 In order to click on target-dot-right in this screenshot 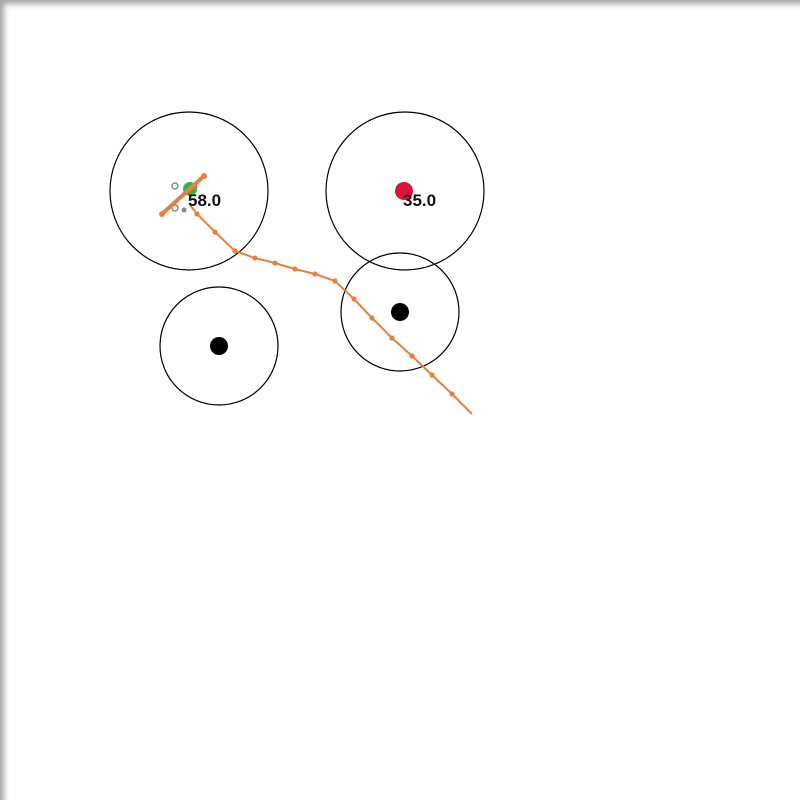, I will do `click(400, 312)`.